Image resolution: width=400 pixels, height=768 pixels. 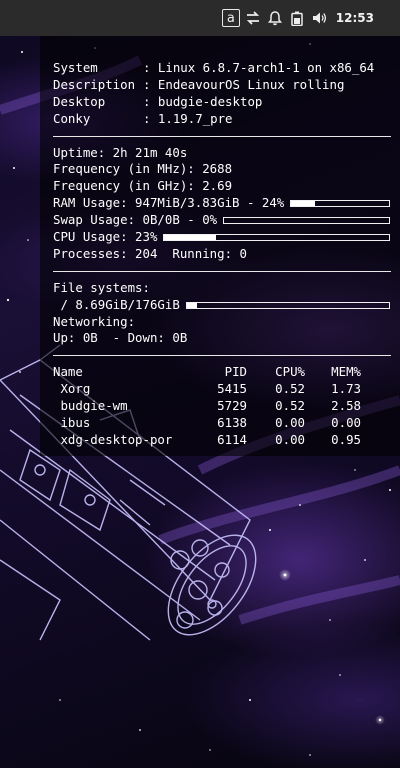 I want to click on process-mem: 2.58, so click(x=346, y=406).